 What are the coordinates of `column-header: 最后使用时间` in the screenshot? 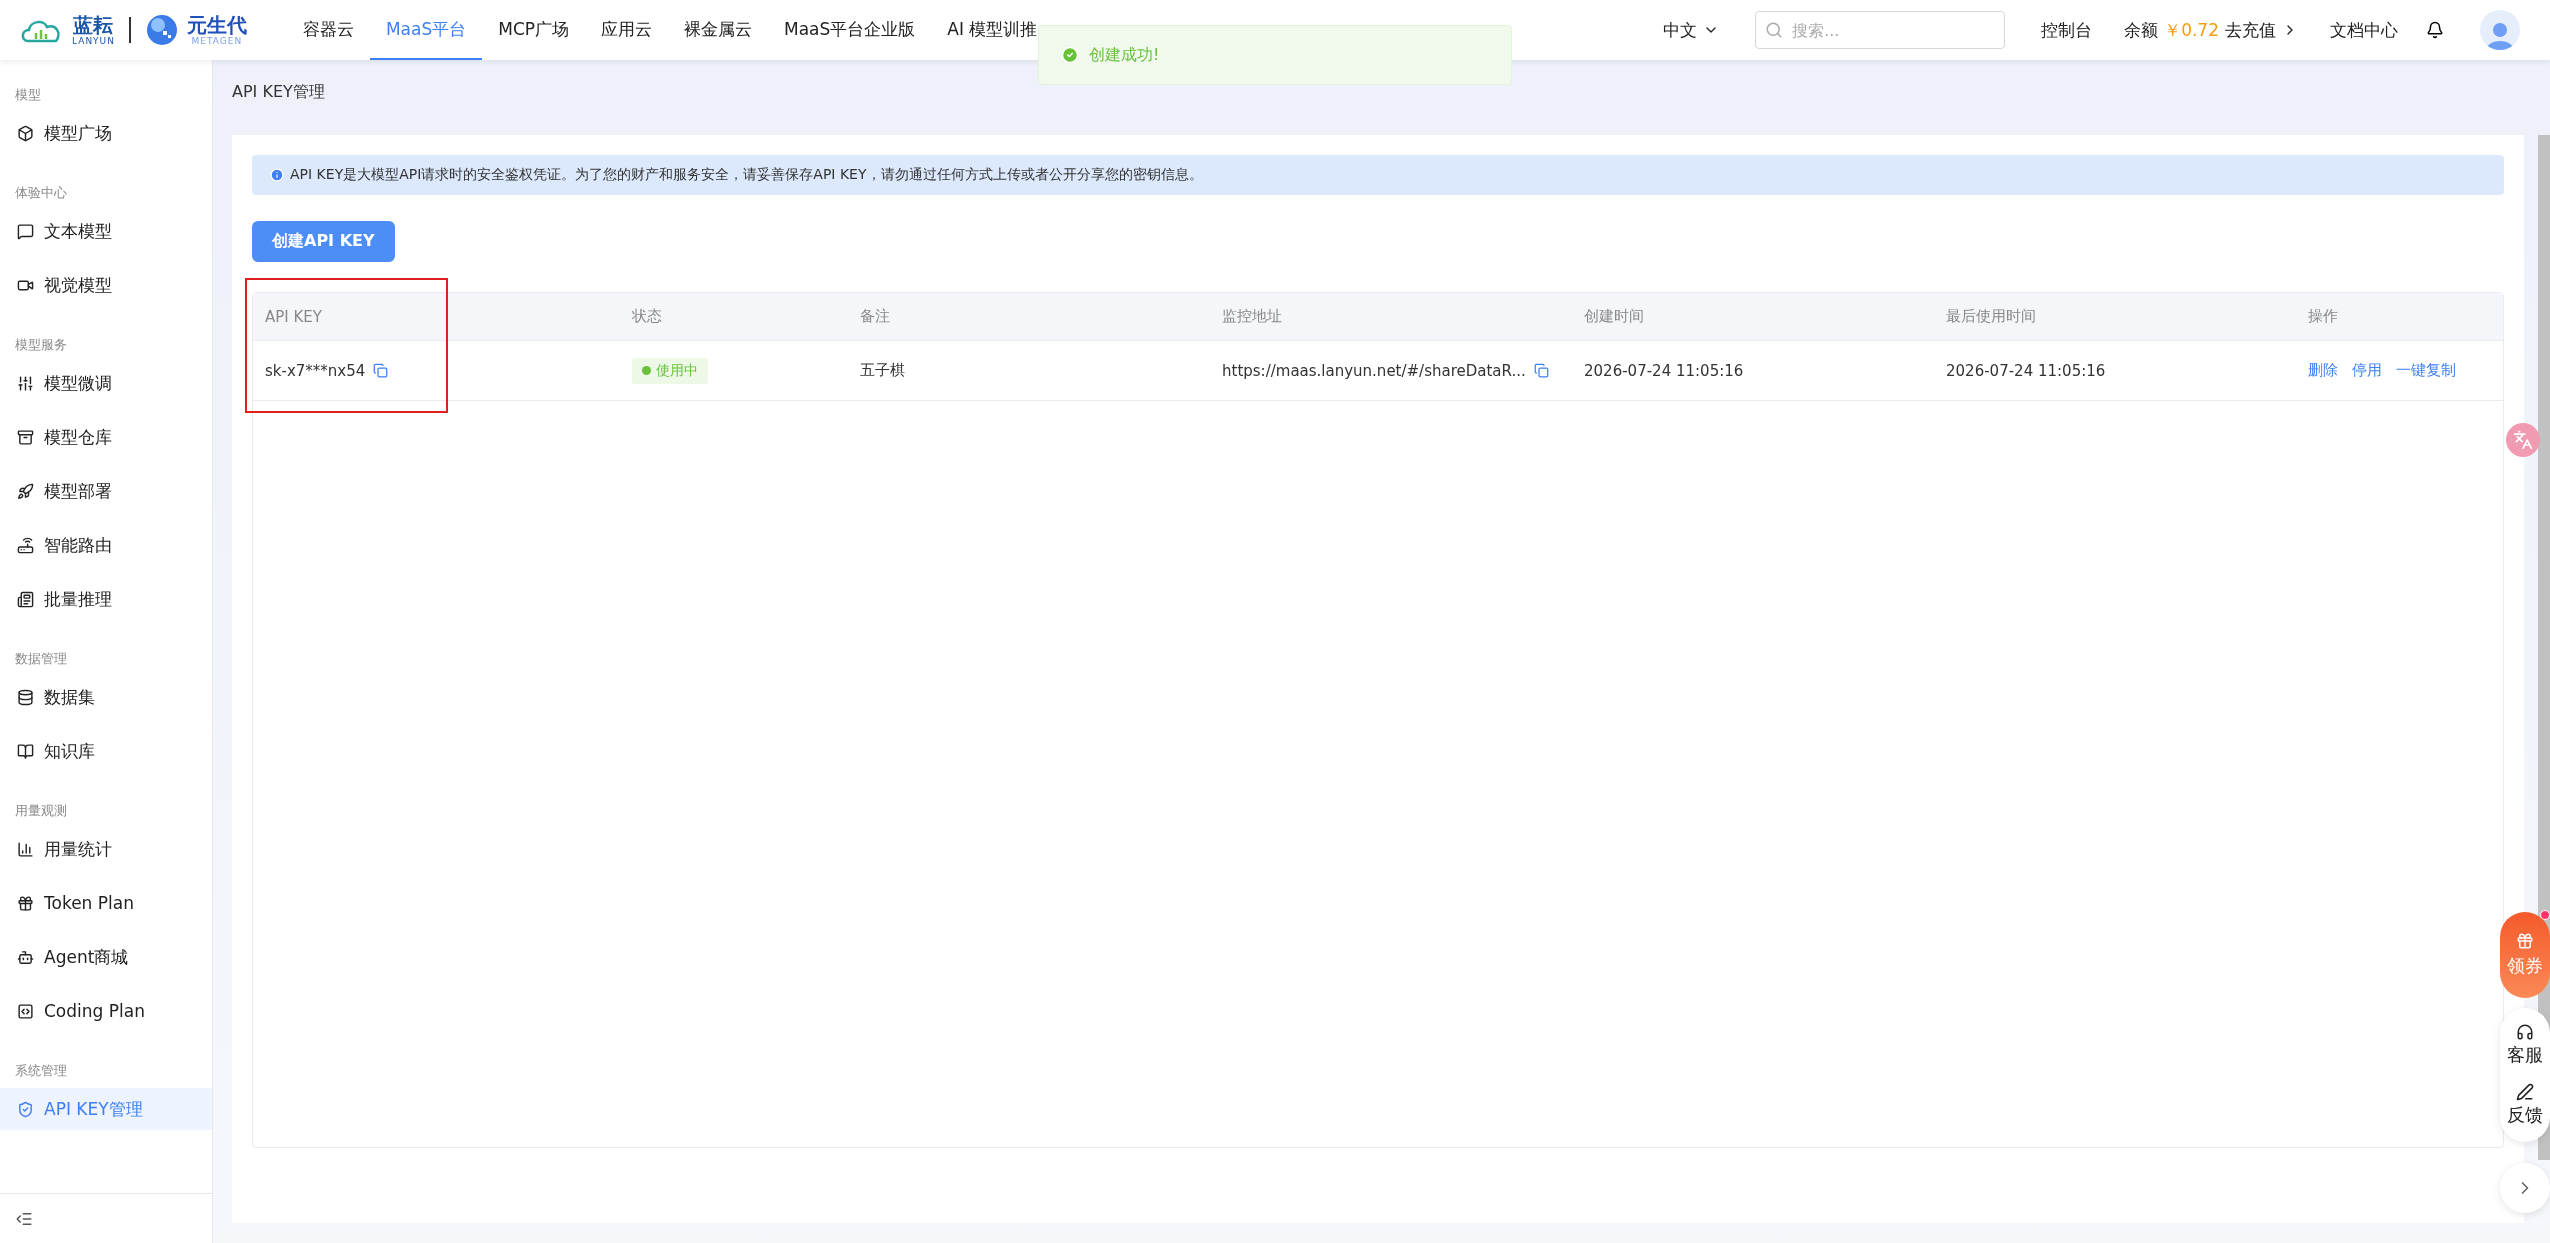 It's located at (2115, 317).